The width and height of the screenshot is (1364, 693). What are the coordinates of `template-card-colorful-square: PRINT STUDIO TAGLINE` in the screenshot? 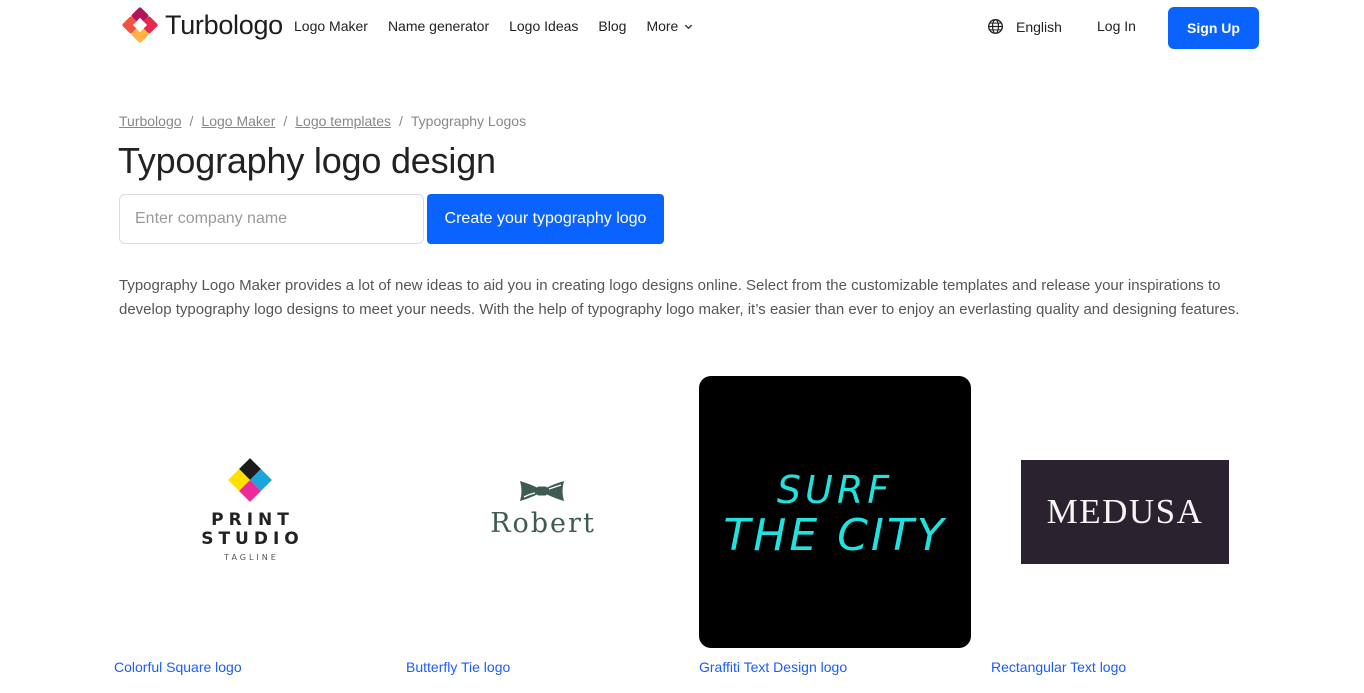 It's located at (250, 512).